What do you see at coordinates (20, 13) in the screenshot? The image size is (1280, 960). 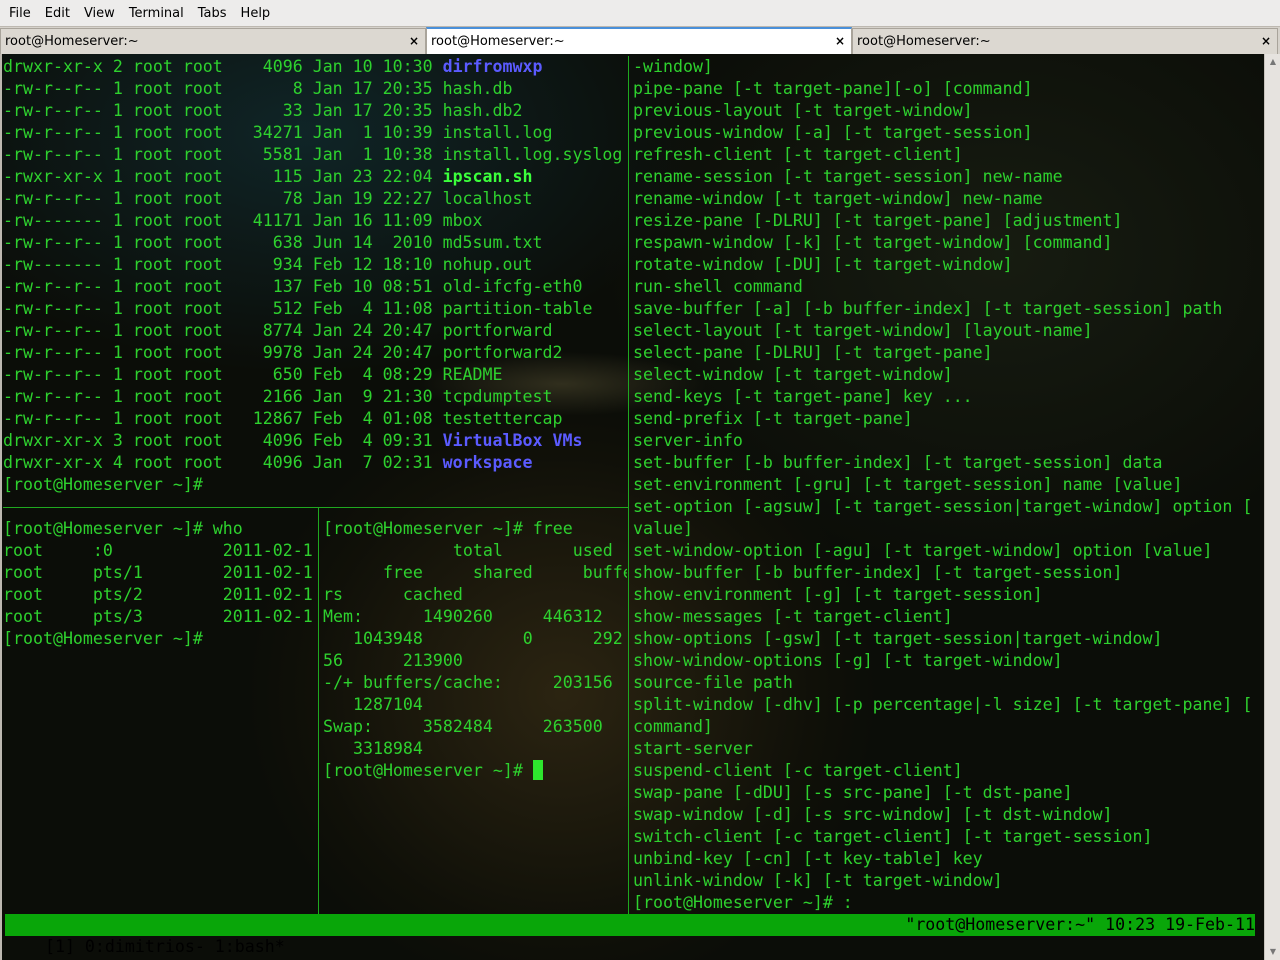 I see `menu-file: File` at bounding box center [20, 13].